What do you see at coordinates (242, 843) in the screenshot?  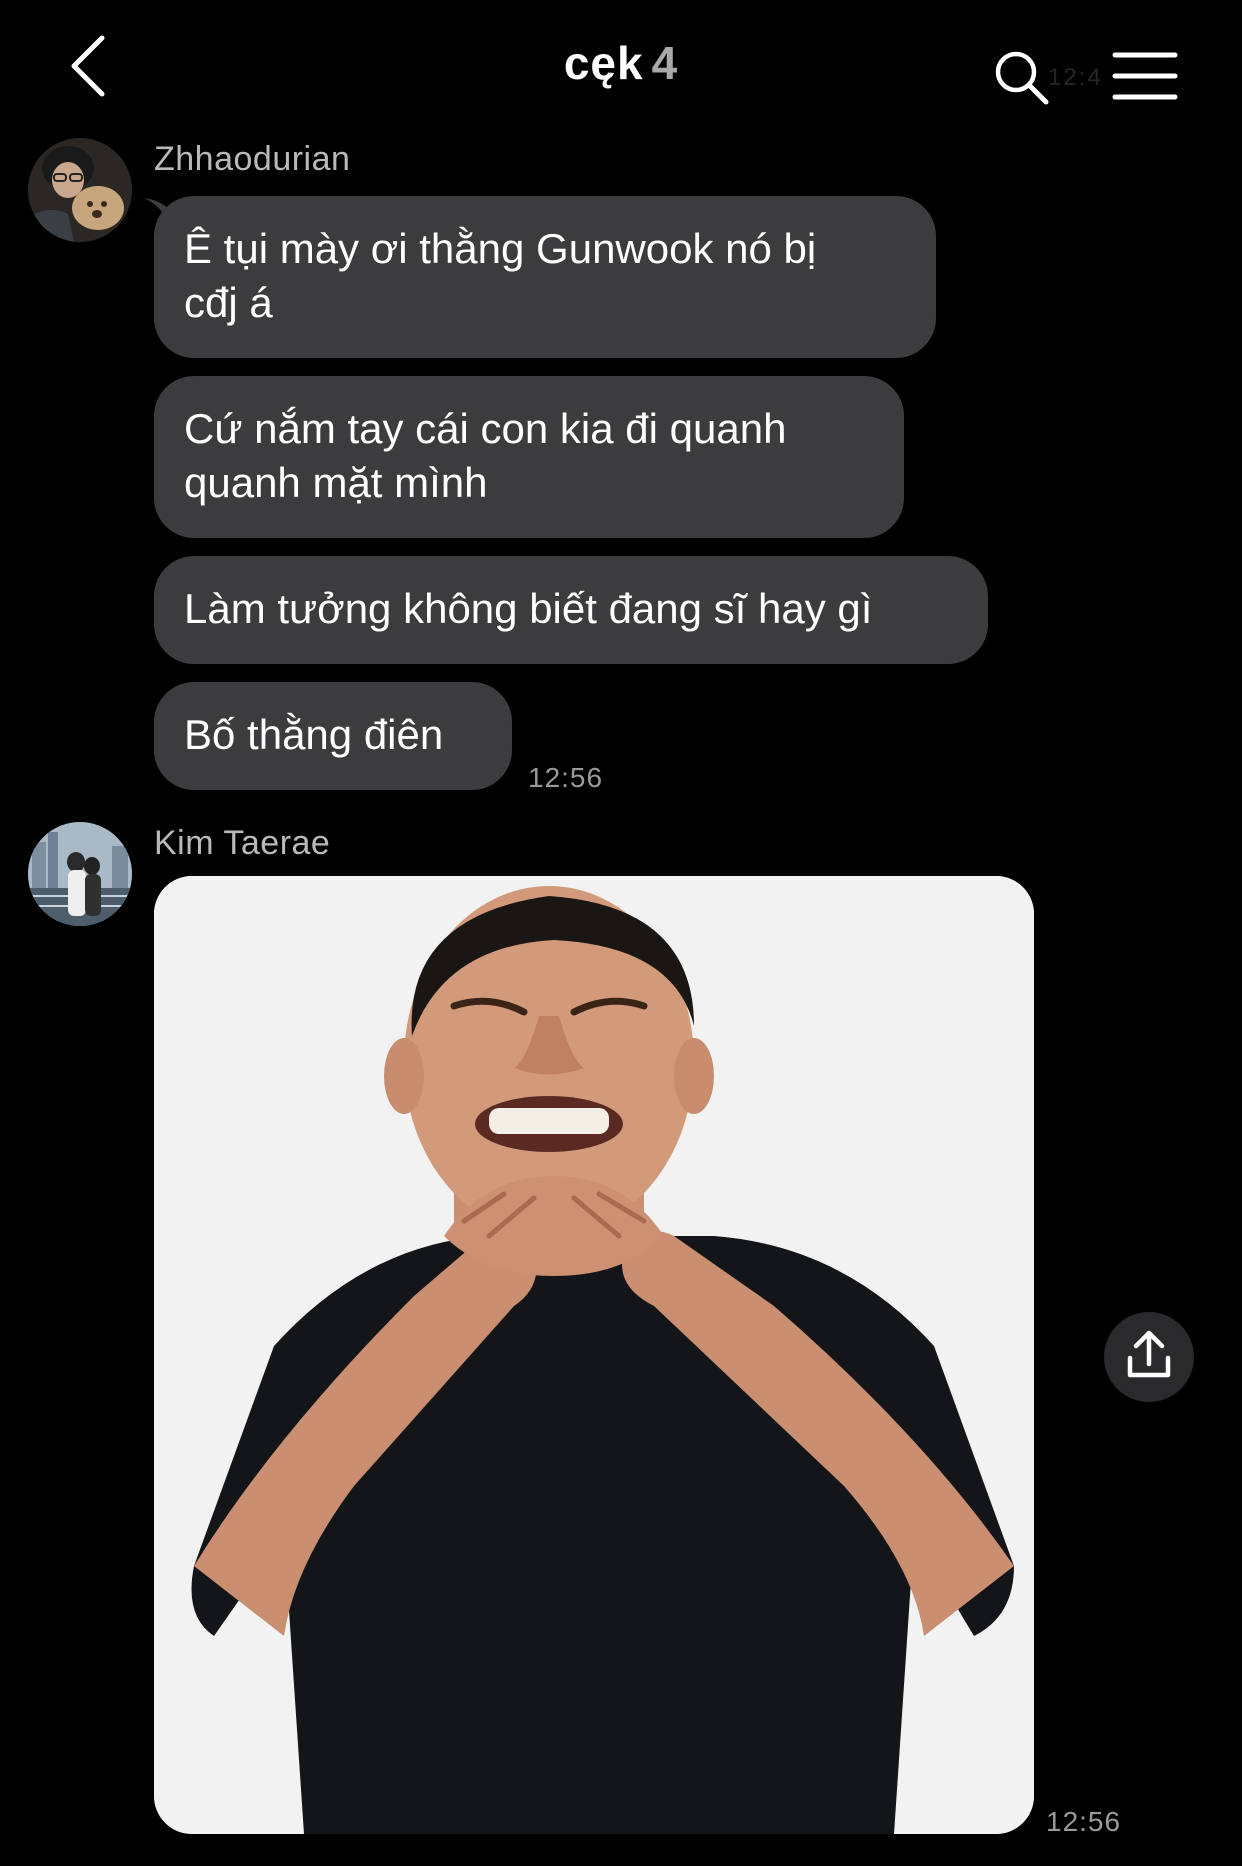 I see `sender-name: Kim Taerae` at bounding box center [242, 843].